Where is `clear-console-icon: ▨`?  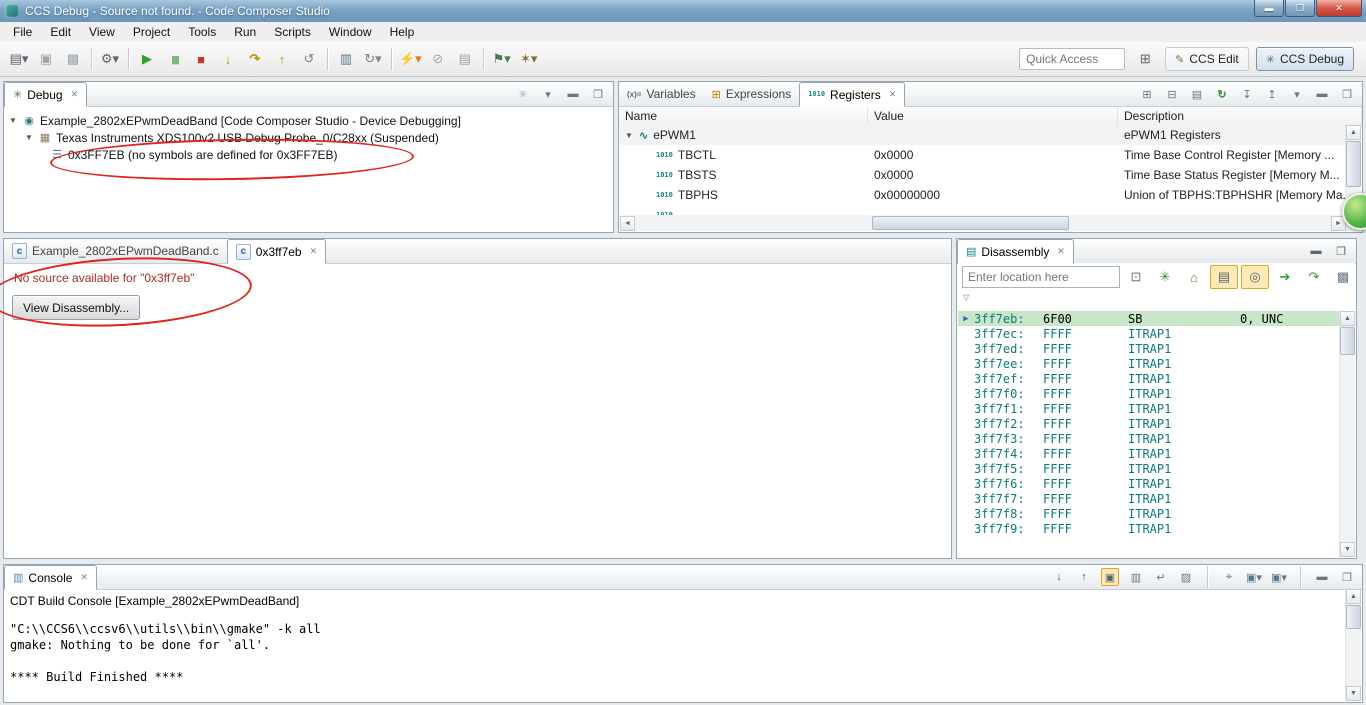 clear-console-icon: ▨ is located at coordinates (1186, 577).